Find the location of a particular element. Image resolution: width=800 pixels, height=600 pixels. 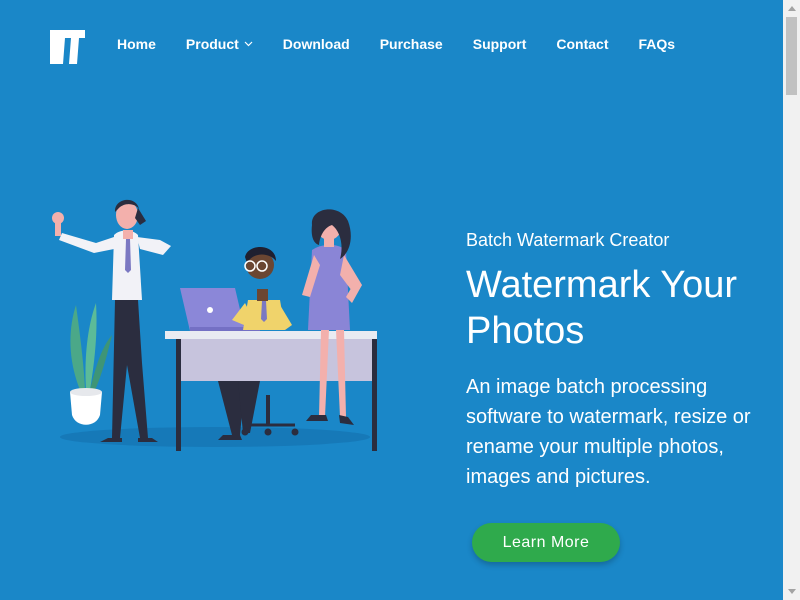

nav-contact-label: Contact is located at coordinates (582, 44).